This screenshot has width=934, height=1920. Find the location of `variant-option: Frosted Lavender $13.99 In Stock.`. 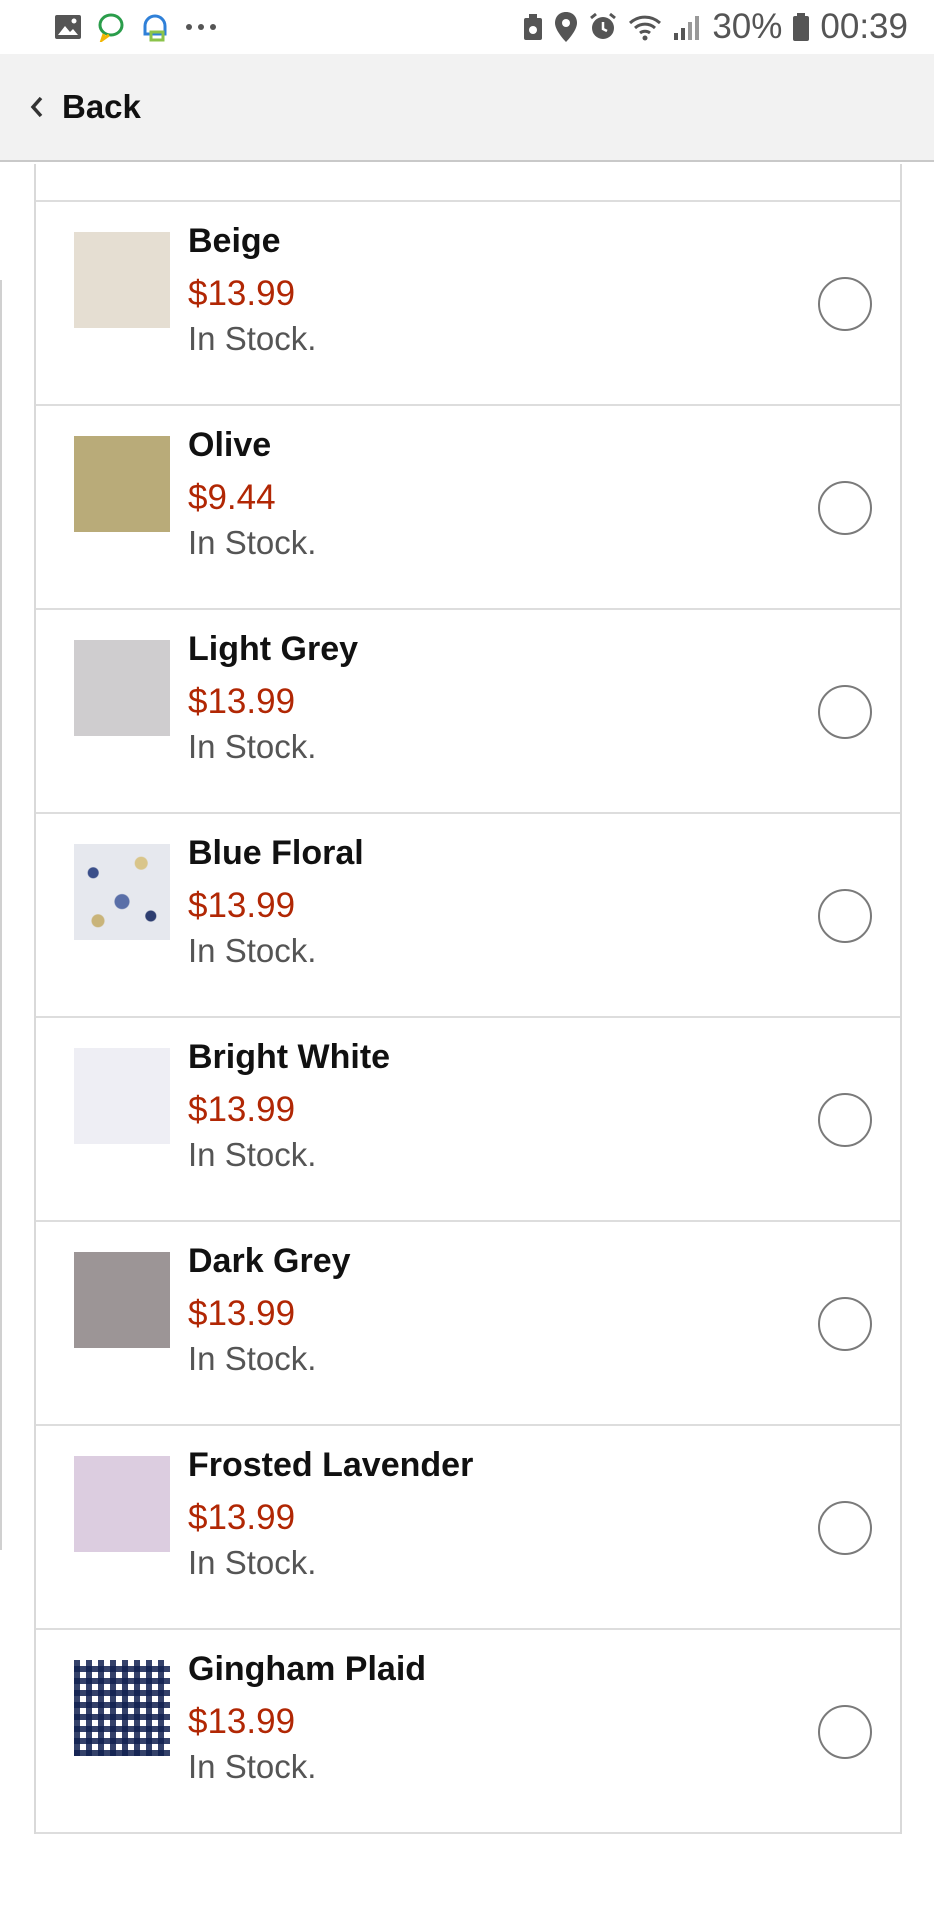

variant-option: Frosted Lavender $13.99 In Stock. is located at coordinates (468, 1528).